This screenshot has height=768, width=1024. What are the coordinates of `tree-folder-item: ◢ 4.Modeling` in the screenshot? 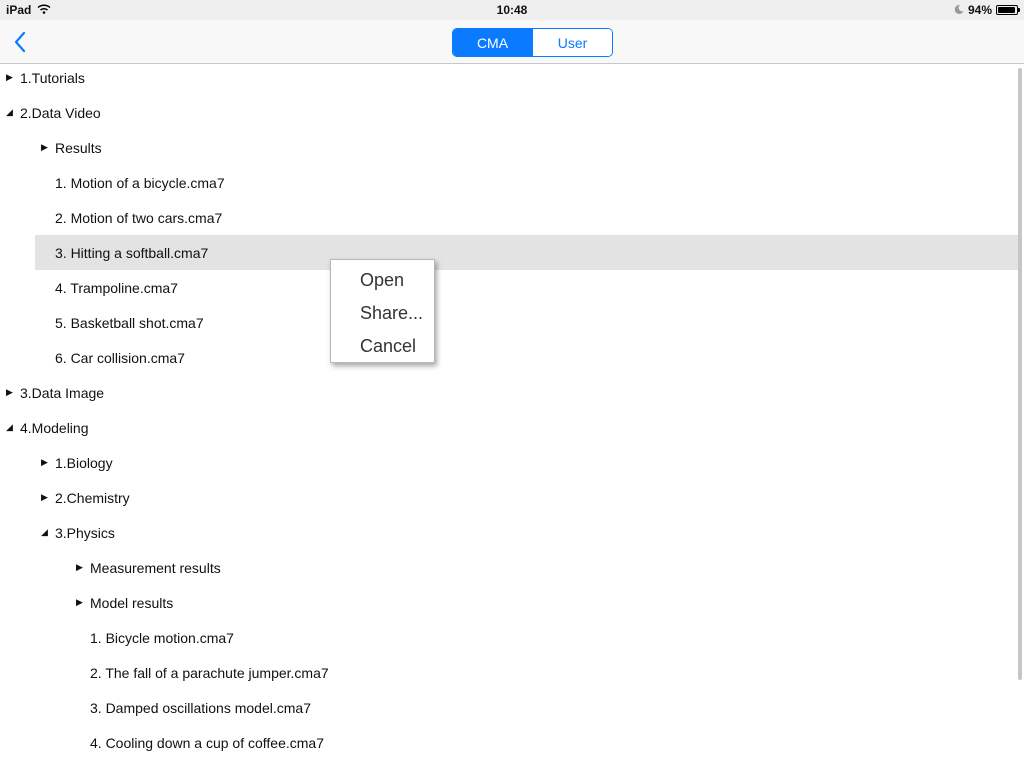 It's located at (47, 427).